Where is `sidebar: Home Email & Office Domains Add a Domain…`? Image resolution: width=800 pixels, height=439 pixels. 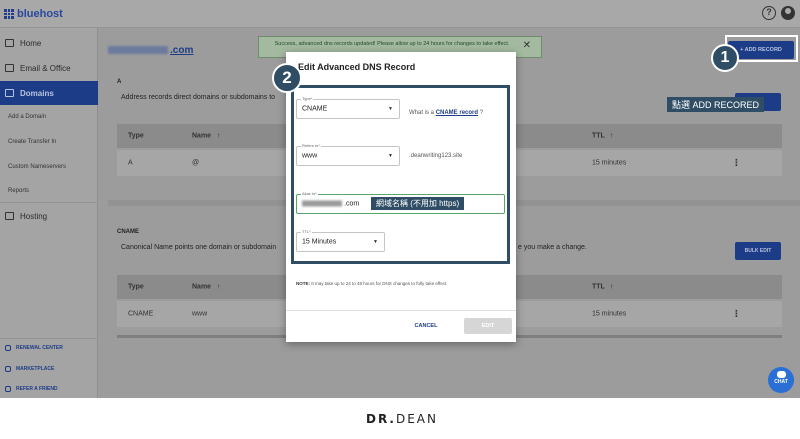
sidebar: Home Email & Office Domains Add a Domain… is located at coordinates (49, 213).